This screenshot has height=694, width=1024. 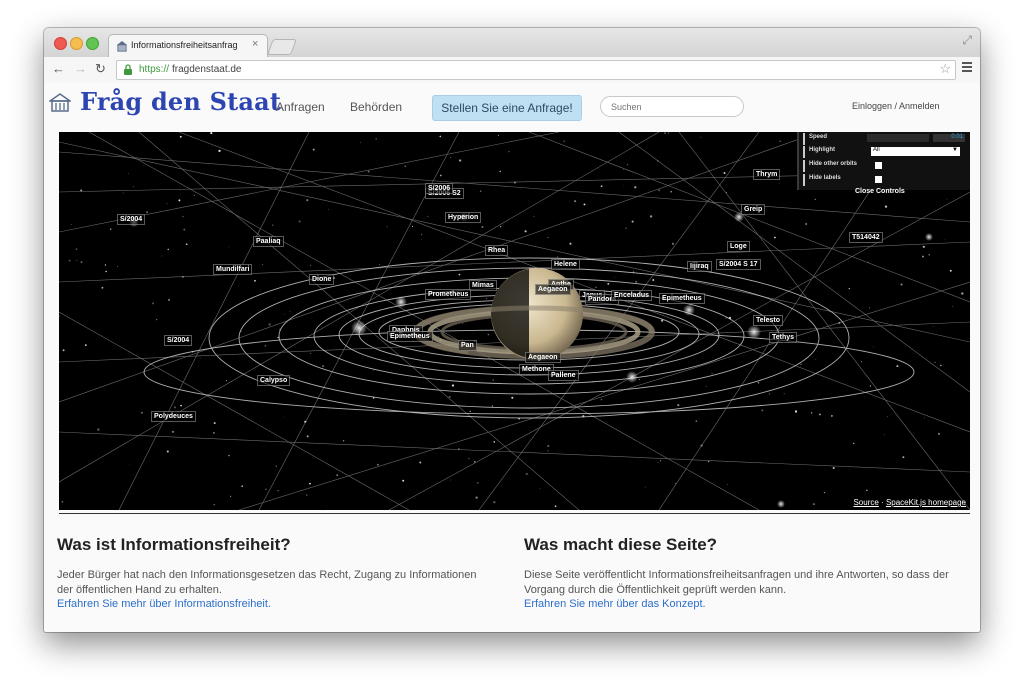 What do you see at coordinates (896, 106) in the screenshot?
I see `login-link: Einloggen / Anmelden` at bounding box center [896, 106].